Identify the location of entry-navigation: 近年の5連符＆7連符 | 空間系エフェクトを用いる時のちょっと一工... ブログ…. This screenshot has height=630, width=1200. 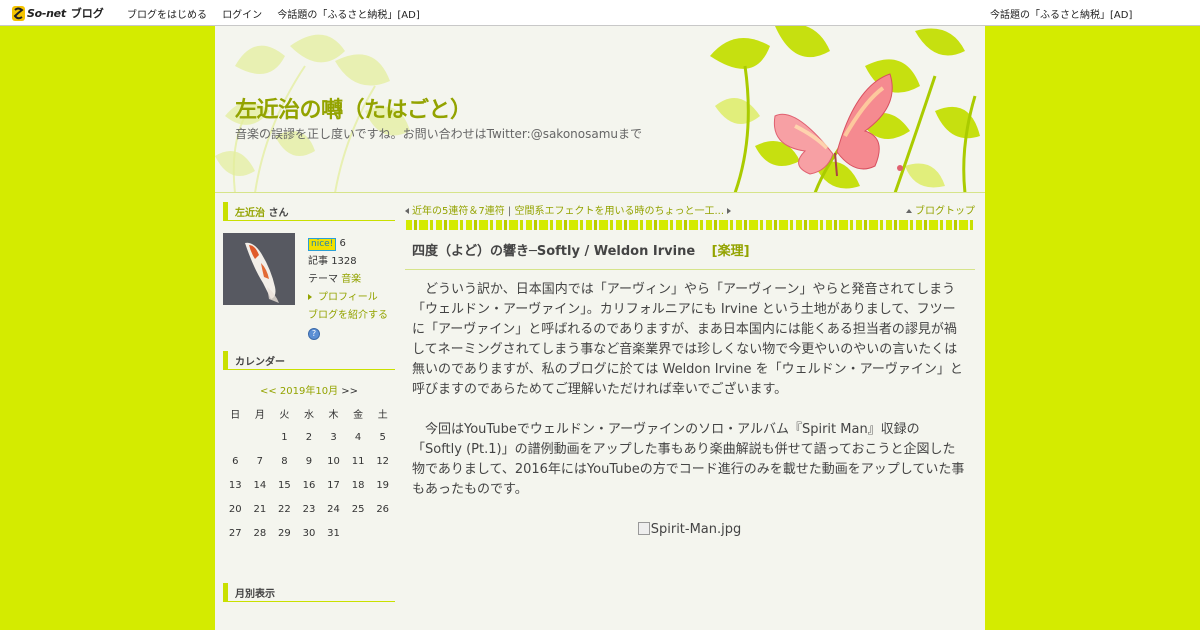
(690, 211).